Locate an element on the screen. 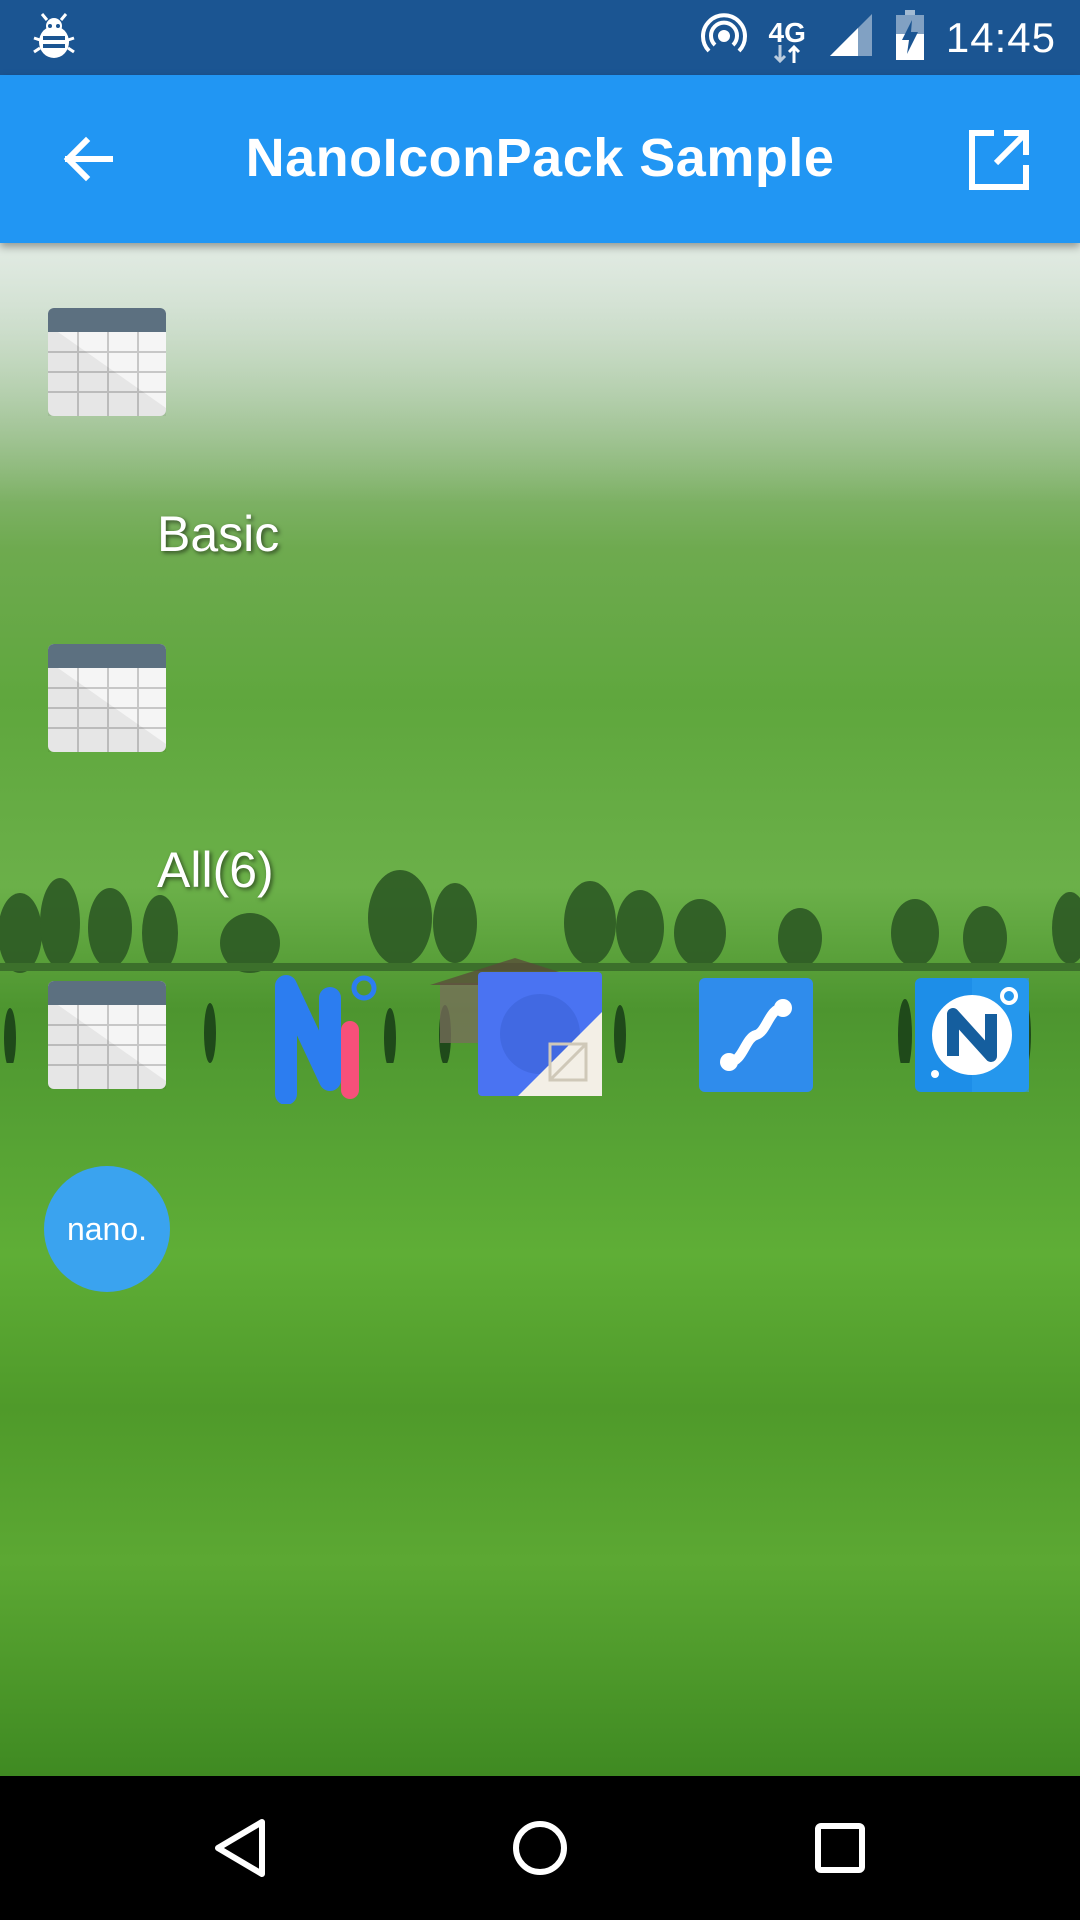  open-in-new-button is located at coordinates (999, 160).